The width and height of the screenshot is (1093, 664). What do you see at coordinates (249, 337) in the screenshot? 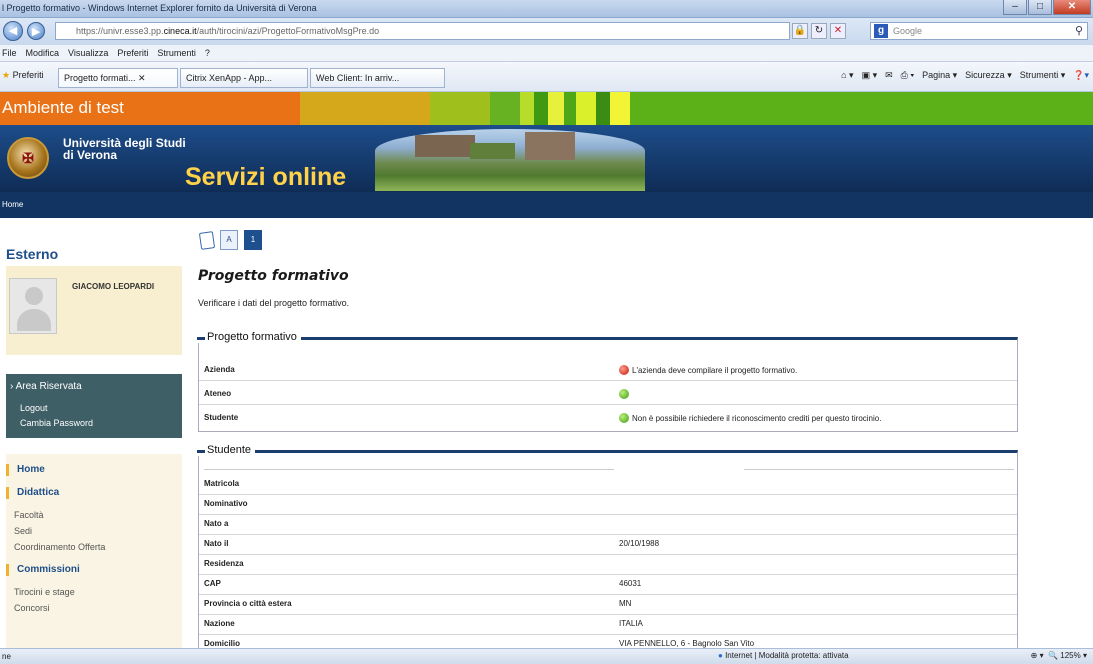
I see `progetto-legend: Progetto formativo` at bounding box center [249, 337].